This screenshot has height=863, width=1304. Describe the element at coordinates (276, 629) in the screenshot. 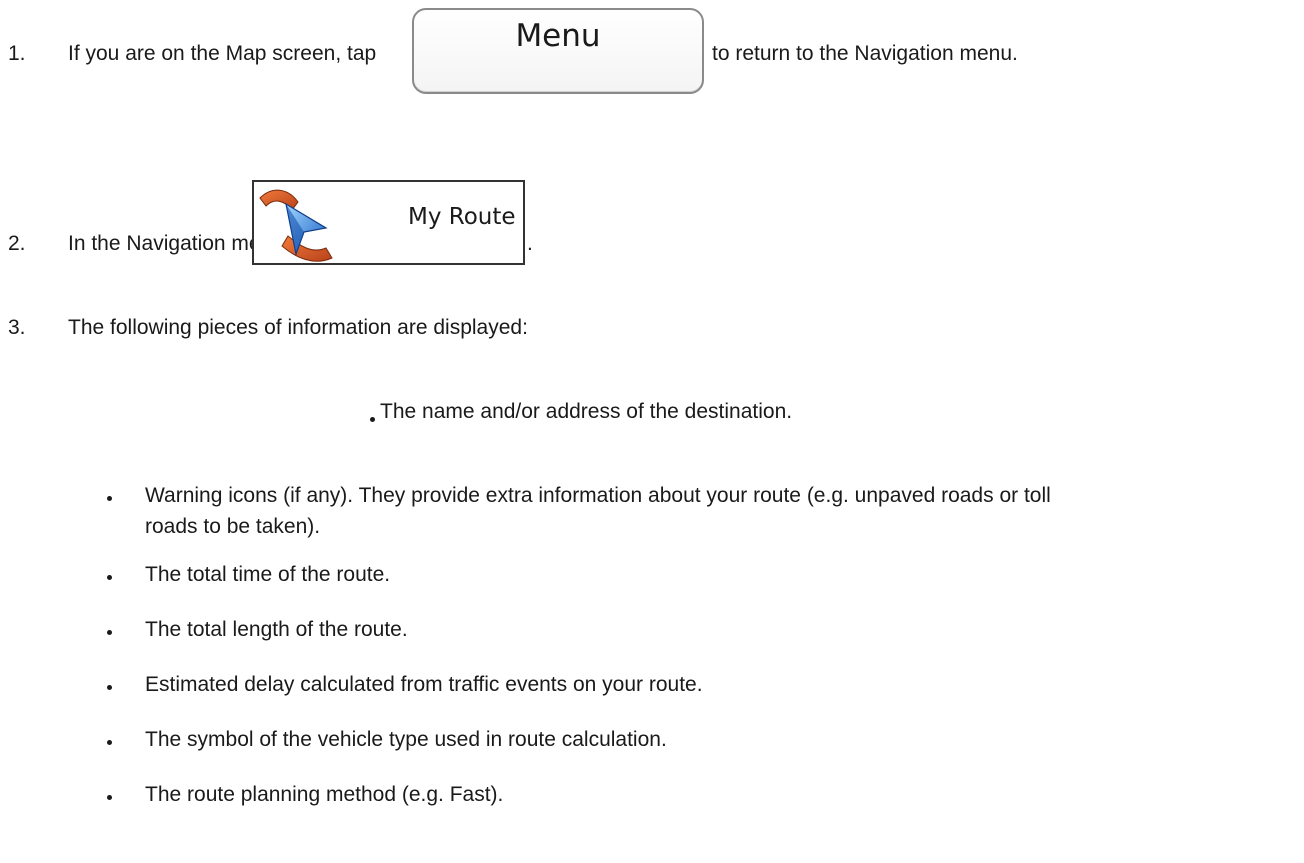

I see `list-item: The total length of the route.` at that location.